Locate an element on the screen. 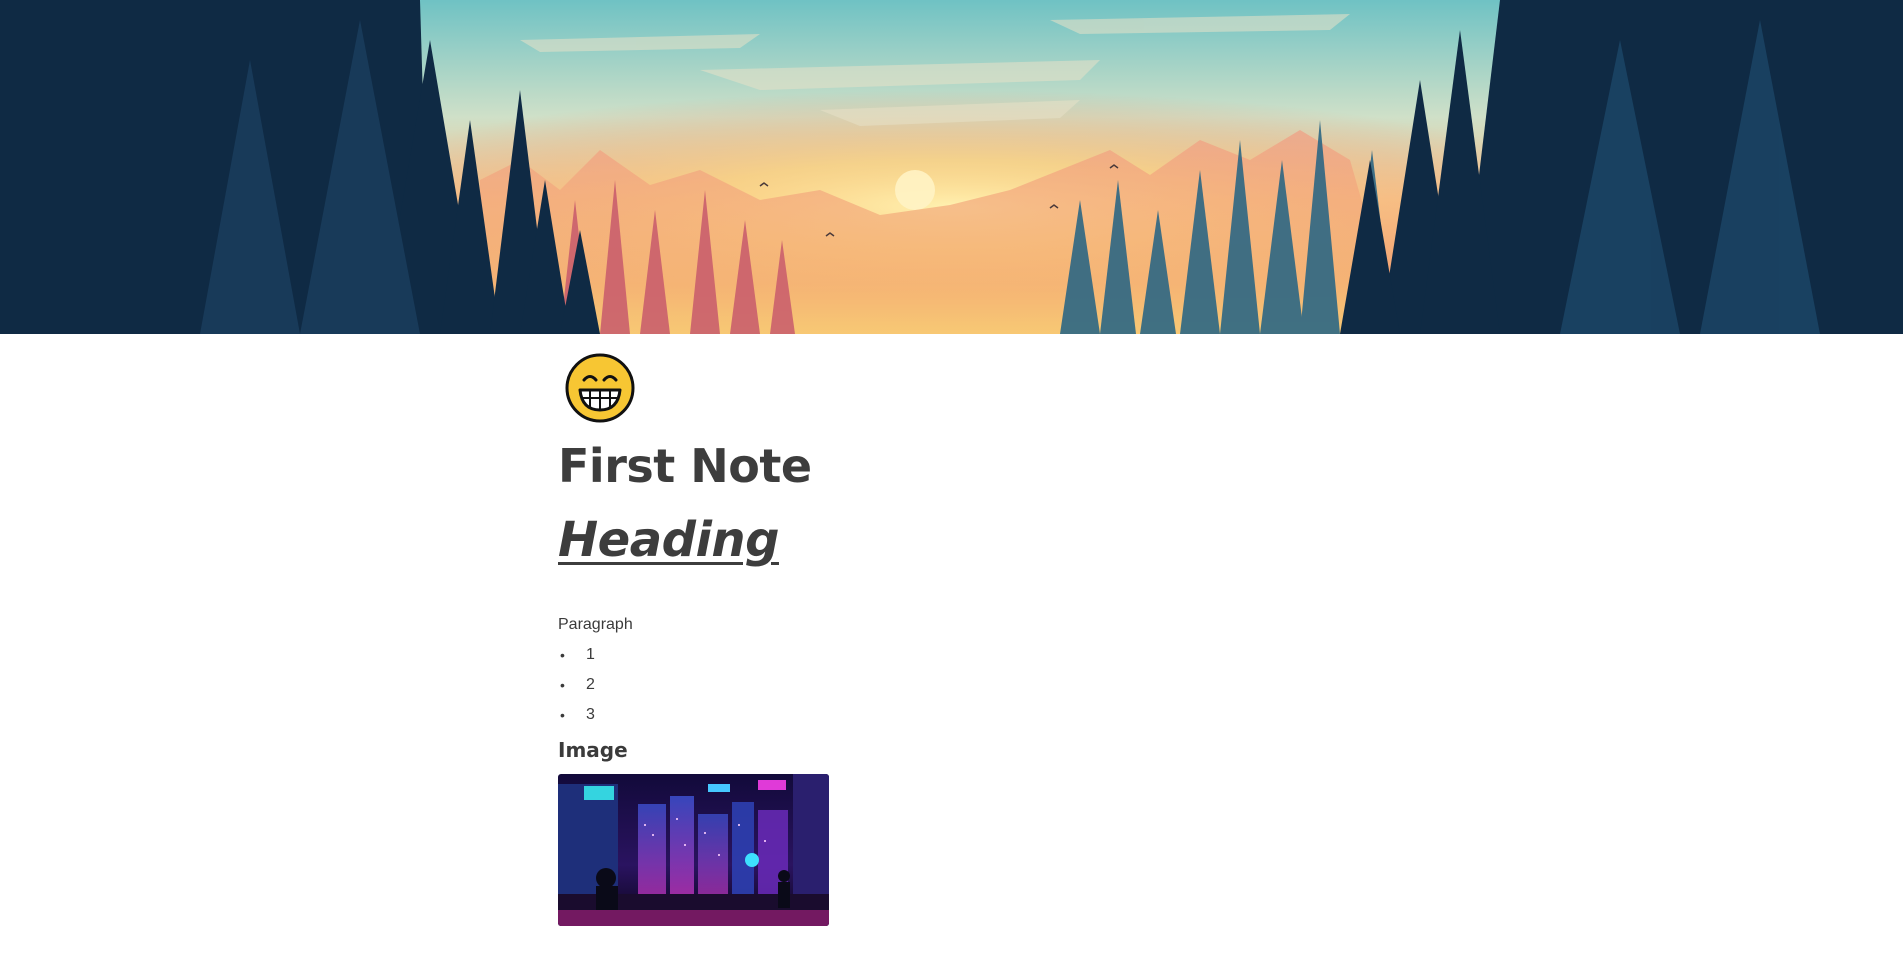 This screenshot has width=1903, height=955. cyberpunk-city-image is located at coordinates (693, 850).